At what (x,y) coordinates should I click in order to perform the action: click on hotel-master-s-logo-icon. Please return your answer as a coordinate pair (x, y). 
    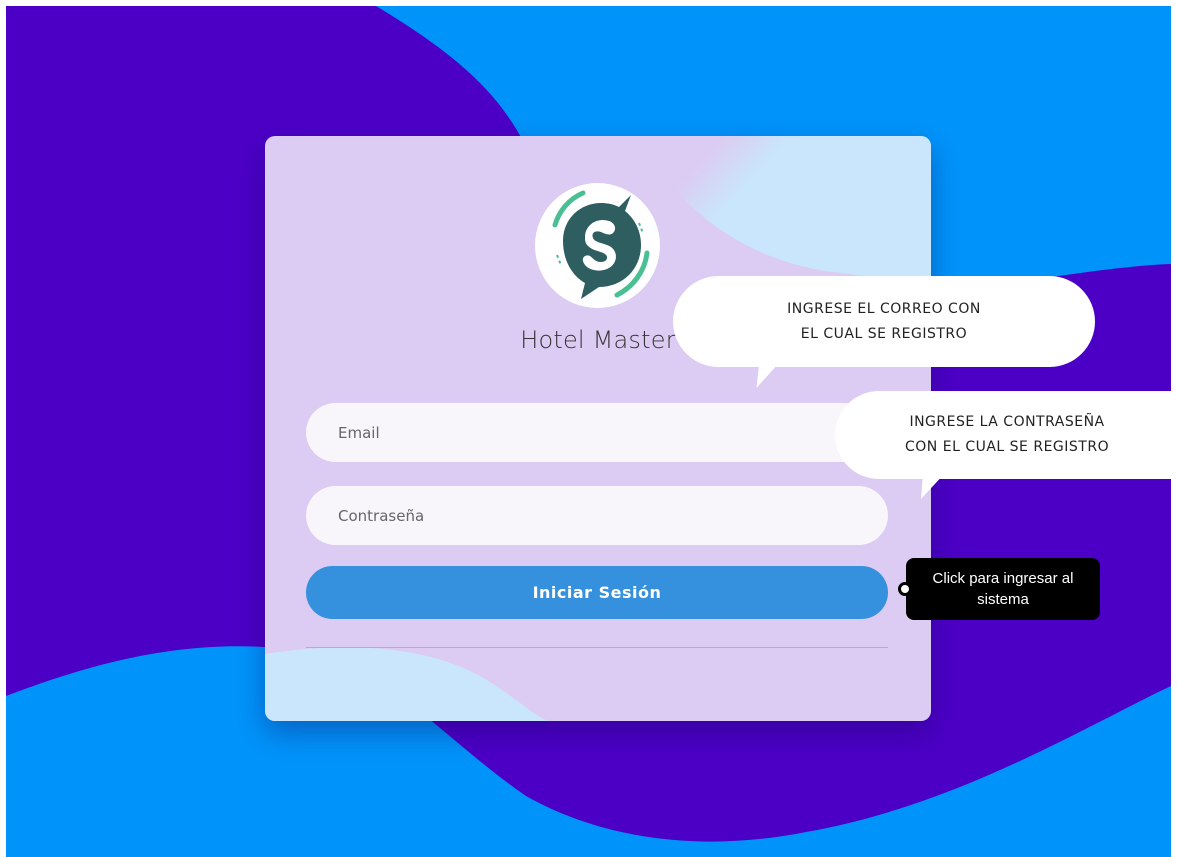
    Looking at the image, I should click on (601, 244).